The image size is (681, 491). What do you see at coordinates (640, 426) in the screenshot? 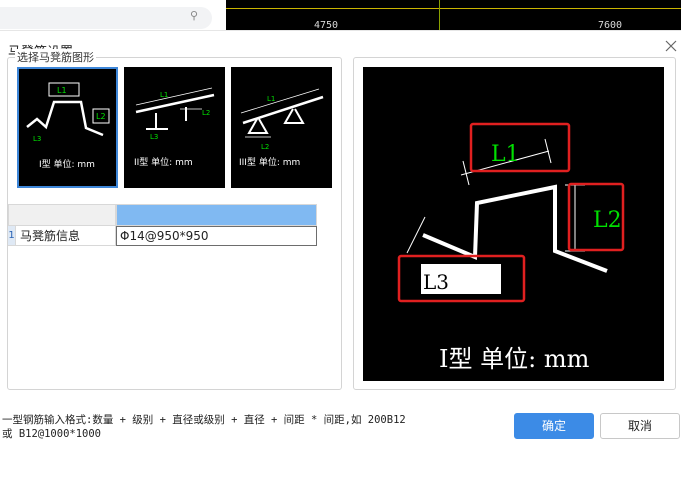
I see `cancel-button: 取消` at bounding box center [640, 426].